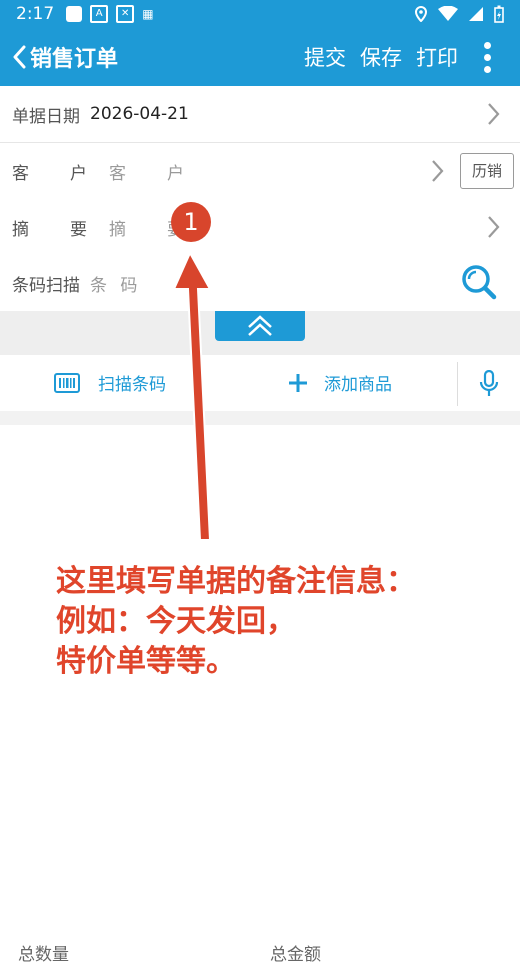  Describe the element at coordinates (67, 382) in the screenshot. I see `barcode-icon` at that location.